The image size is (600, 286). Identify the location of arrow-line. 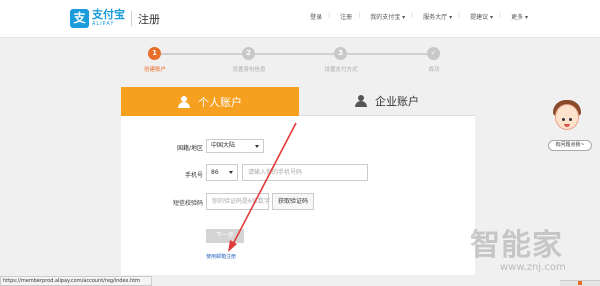
(264, 184).